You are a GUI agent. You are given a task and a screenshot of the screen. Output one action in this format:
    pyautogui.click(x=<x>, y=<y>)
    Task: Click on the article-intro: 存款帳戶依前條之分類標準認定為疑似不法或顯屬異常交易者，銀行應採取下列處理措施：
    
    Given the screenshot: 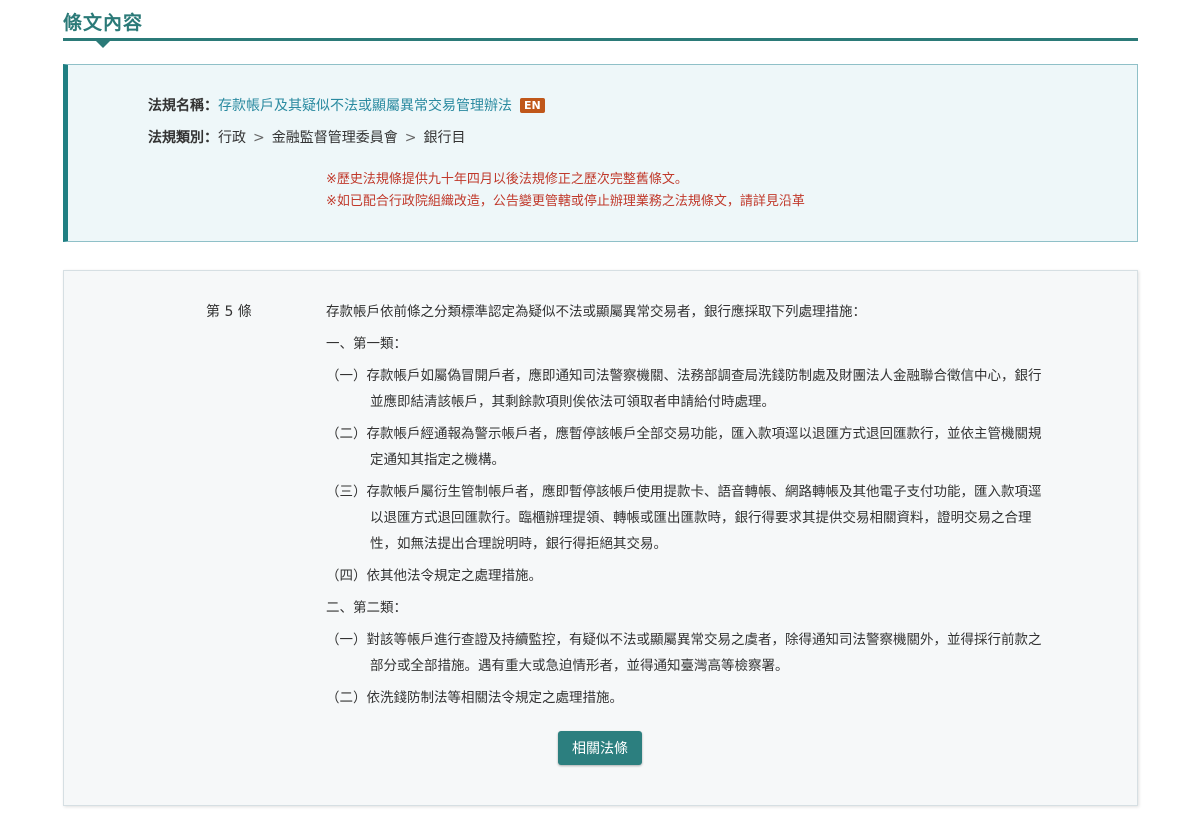 What is the action you would take?
    pyautogui.click(x=596, y=312)
    